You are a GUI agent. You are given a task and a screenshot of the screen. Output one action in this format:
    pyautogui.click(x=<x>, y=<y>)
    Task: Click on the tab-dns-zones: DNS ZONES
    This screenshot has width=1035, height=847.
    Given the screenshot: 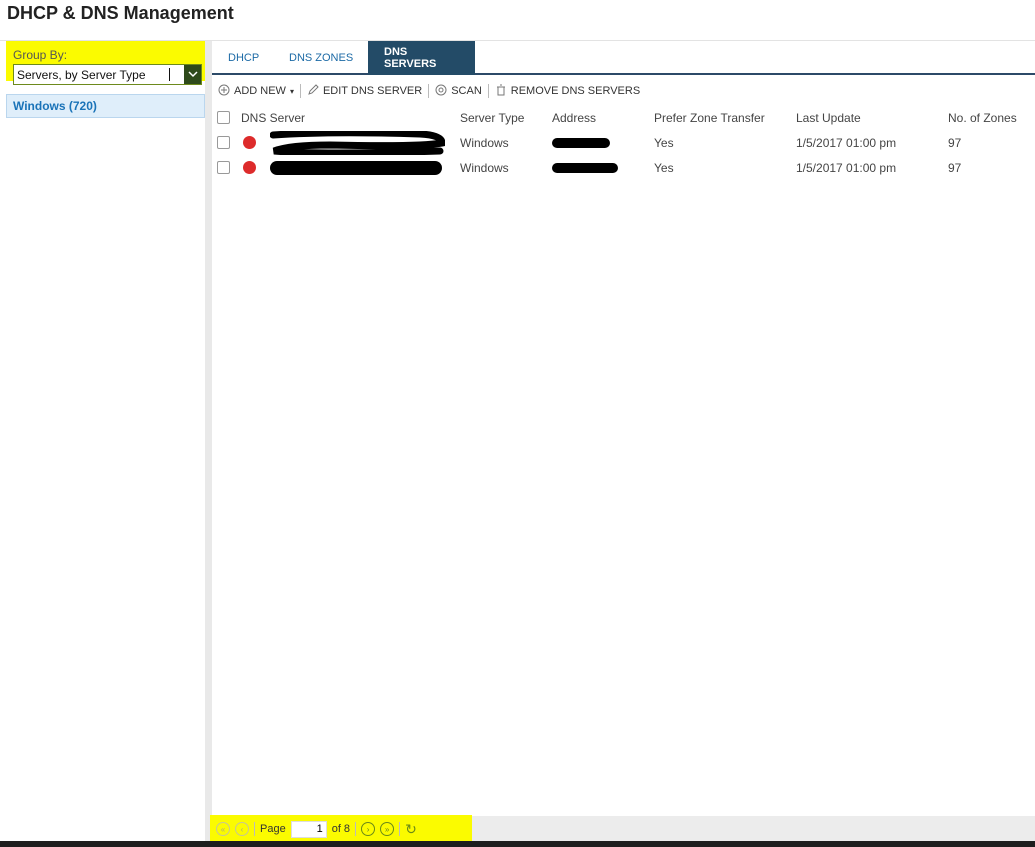 What is the action you would take?
    pyautogui.click(x=321, y=57)
    